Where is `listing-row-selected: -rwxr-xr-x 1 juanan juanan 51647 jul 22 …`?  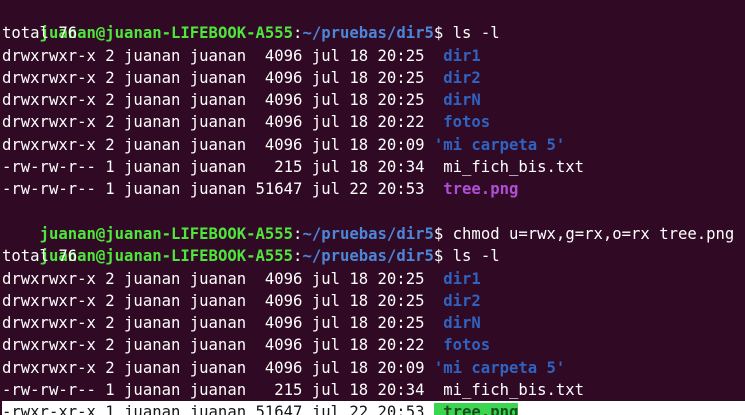
listing-row-selected: -rwxr-xr-x 1 juanan juanan 51647 jul 22 … is located at coordinates (373, 408).